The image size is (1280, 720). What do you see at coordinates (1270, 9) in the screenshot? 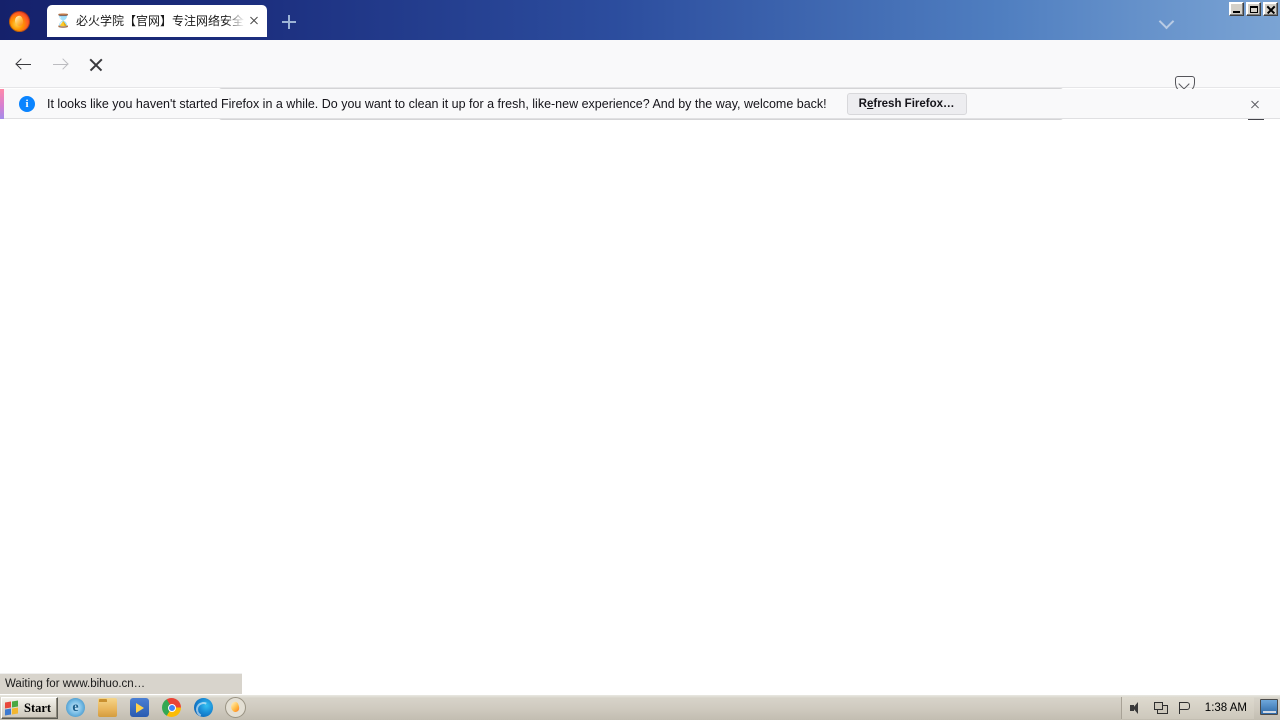
I see `close-button` at bounding box center [1270, 9].